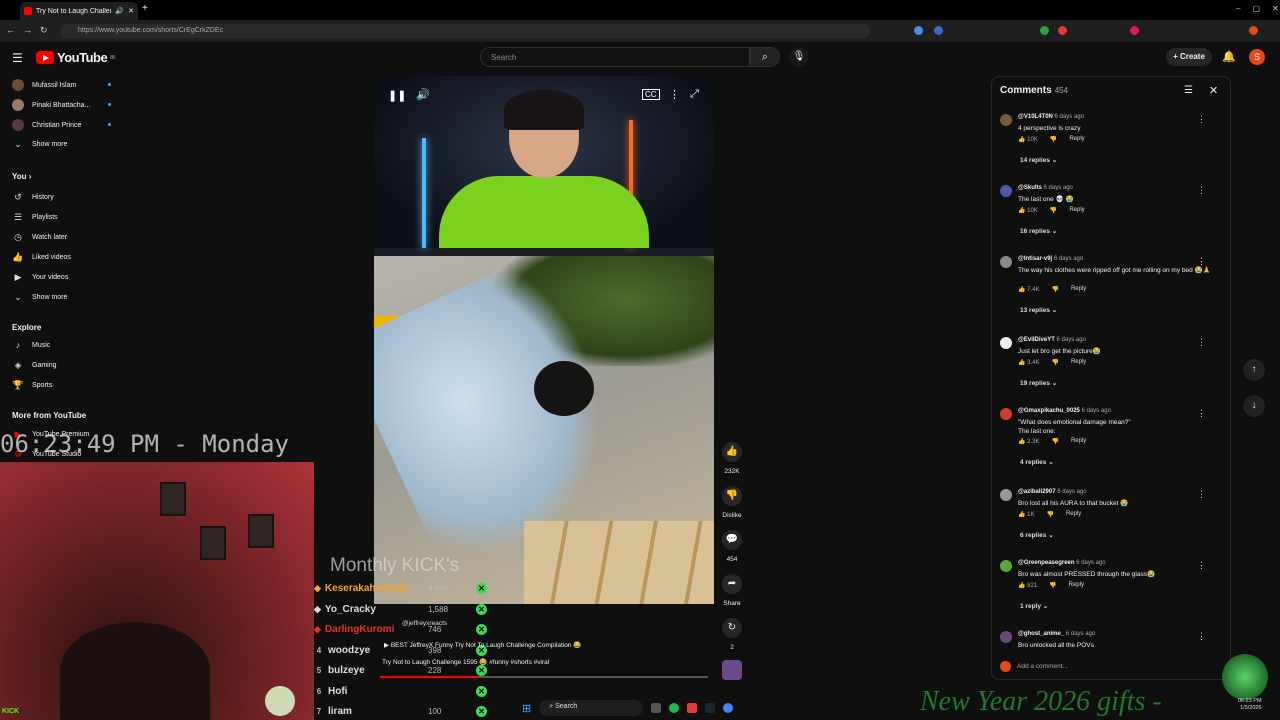 Image resolution: width=1280 pixels, height=720 pixels. I want to click on browser-tab: Try Not to Laugh Challenge 🔊 ✕, so click(79, 11).